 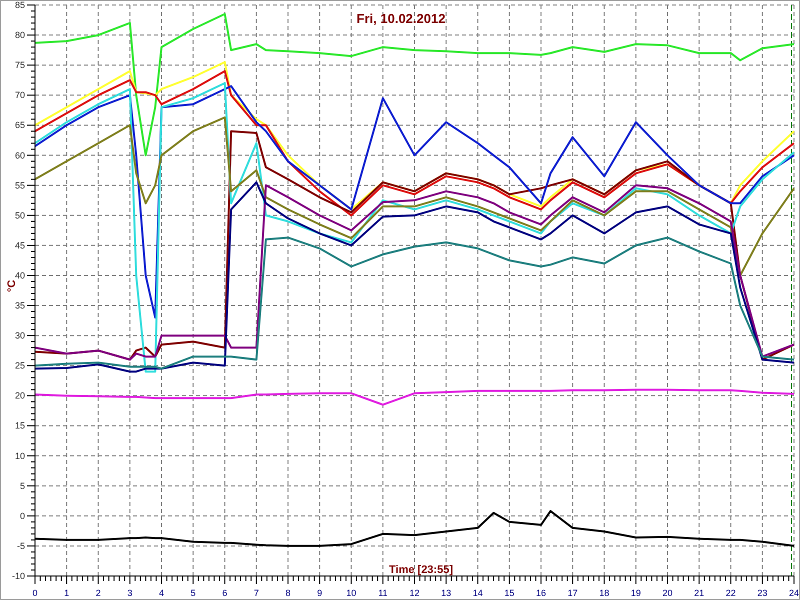 I want to click on y-tick-label: 45, so click(x=19, y=245).